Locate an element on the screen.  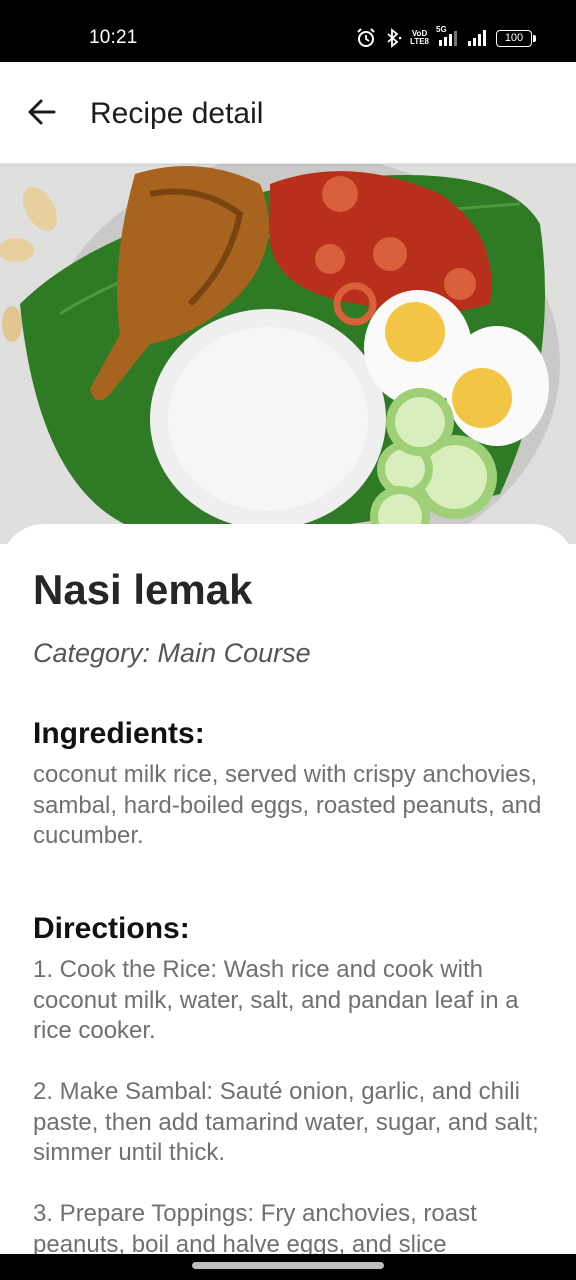
system-navigation-bar is located at coordinates (288, 1267).